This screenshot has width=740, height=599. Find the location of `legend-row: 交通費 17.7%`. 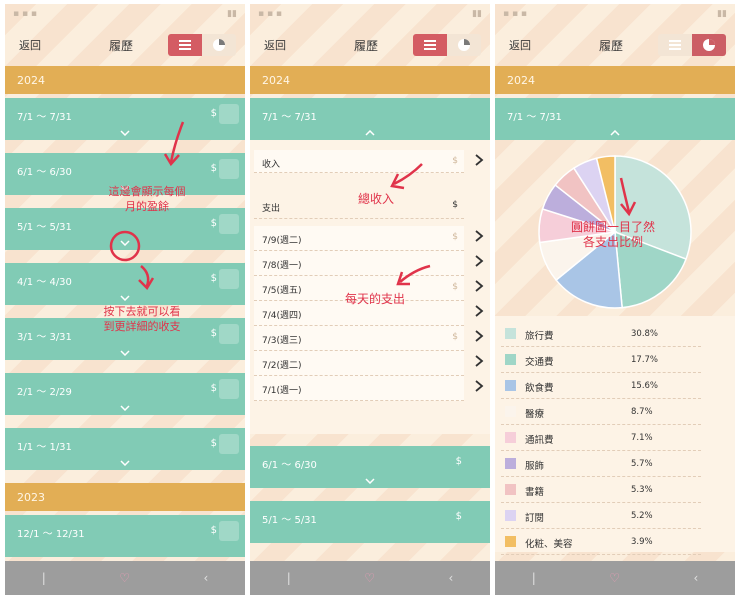

legend-row: 交通費 17.7% is located at coordinates (601, 360).